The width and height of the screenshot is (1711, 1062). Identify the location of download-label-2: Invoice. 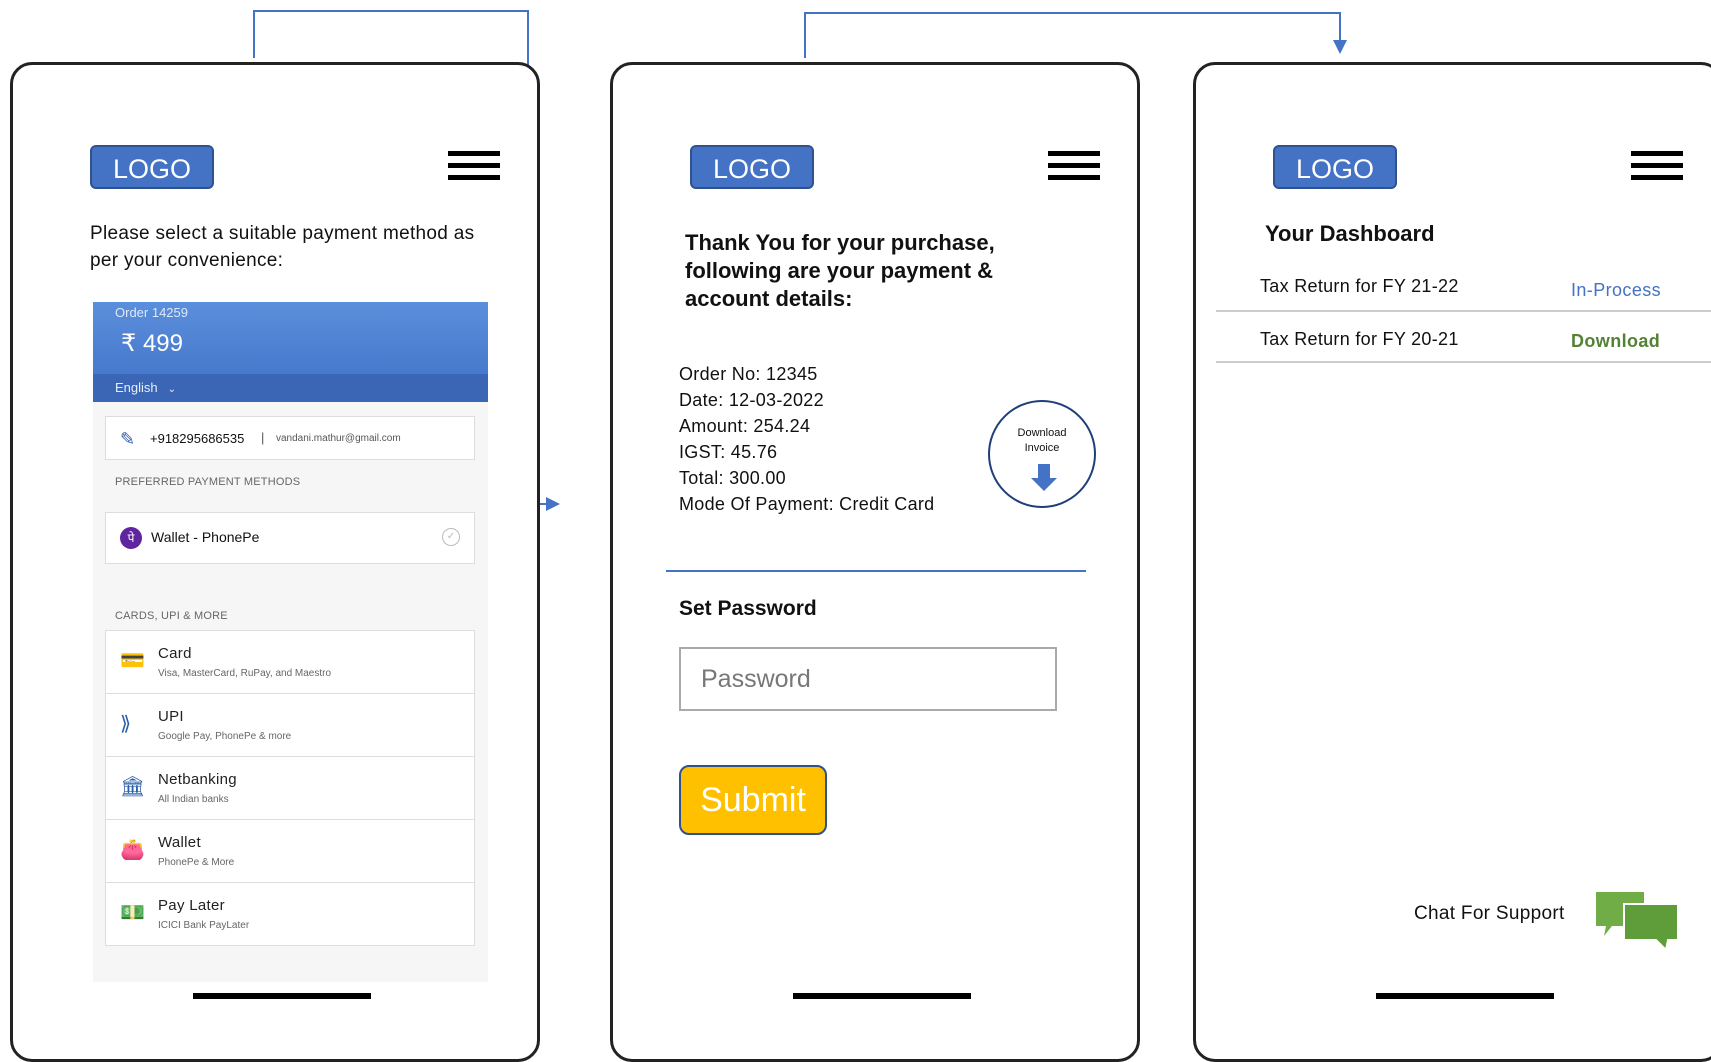
(1042, 448).